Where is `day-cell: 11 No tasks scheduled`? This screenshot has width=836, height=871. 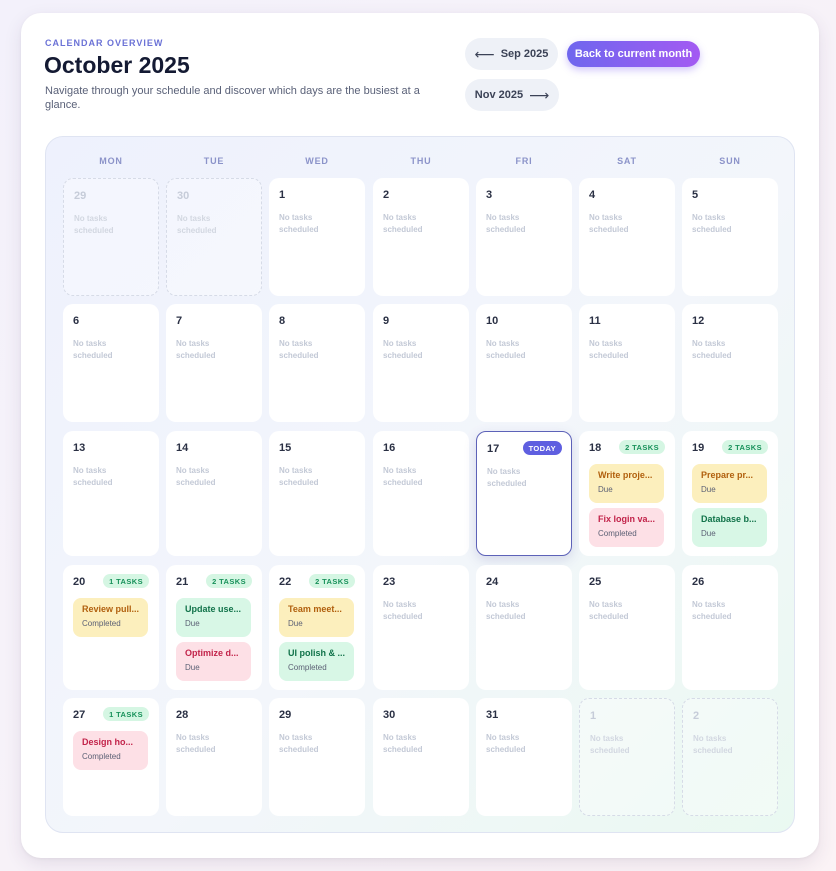
day-cell: 11 No tasks scheduled is located at coordinates (627, 363).